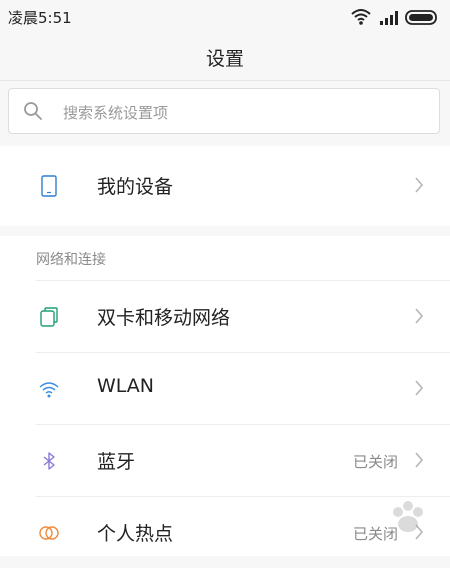 The width and height of the screenshot is (450, 568). Describe the element at coordinates (389, 18) in the screenshot. I see `signal-icon` at that location.